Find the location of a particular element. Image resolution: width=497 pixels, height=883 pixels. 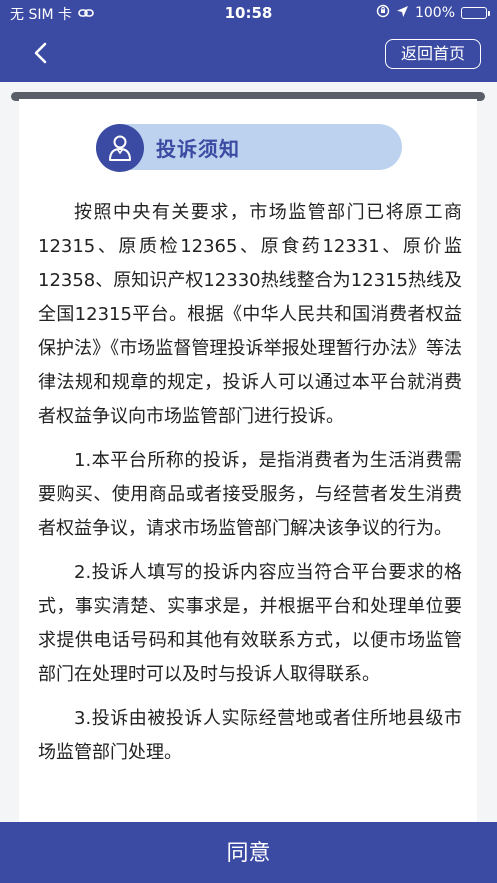

status-bar: 无 SIM 卡 10:58 100% is located at coordinates (248, 13).